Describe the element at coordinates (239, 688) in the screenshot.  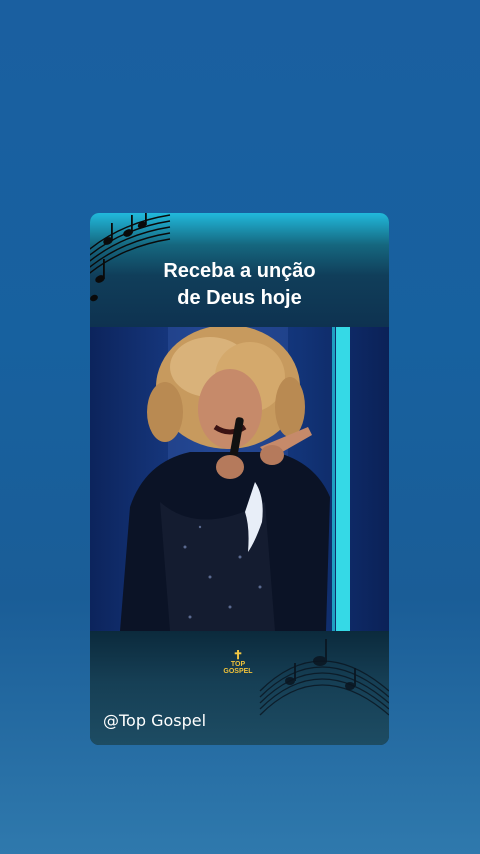
I see `card-footer: ✝ TOP GOSPEL @Top Gospel` at that location.